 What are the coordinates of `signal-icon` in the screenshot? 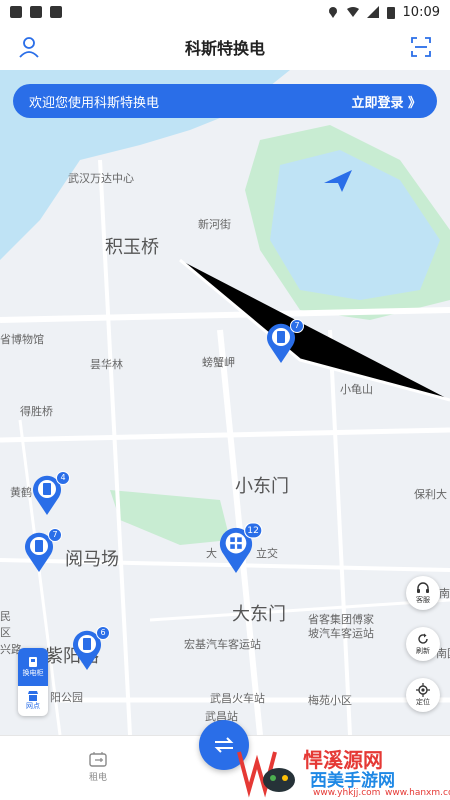 It's located at (372, 12).